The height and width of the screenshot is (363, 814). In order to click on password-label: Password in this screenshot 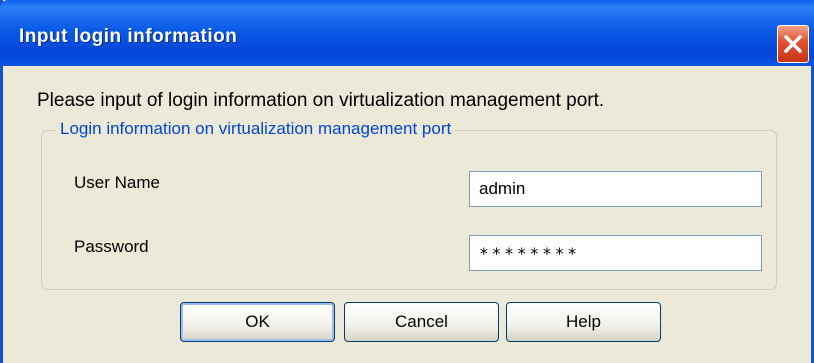, I will do `click(111, 246)`.